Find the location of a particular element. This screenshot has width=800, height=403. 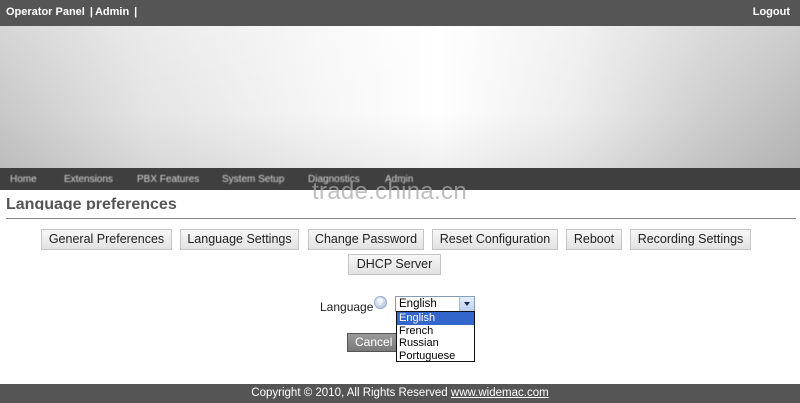

dropdown-button is located at coordinates (466, 304).